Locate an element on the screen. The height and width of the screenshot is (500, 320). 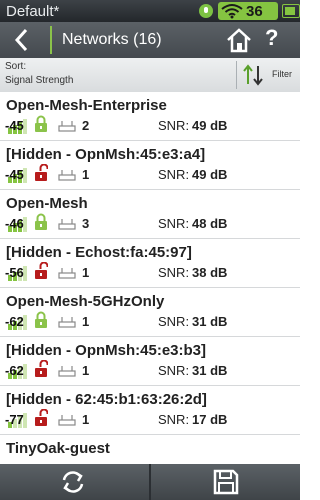
bottom-toolbar is located at coordinates (150, 482).